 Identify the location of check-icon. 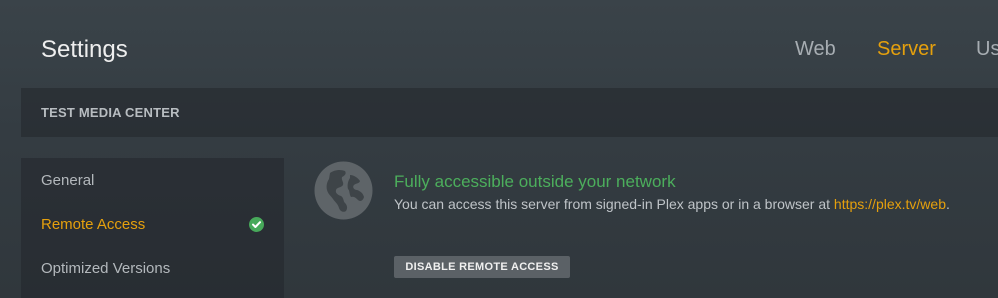
(256, 224).